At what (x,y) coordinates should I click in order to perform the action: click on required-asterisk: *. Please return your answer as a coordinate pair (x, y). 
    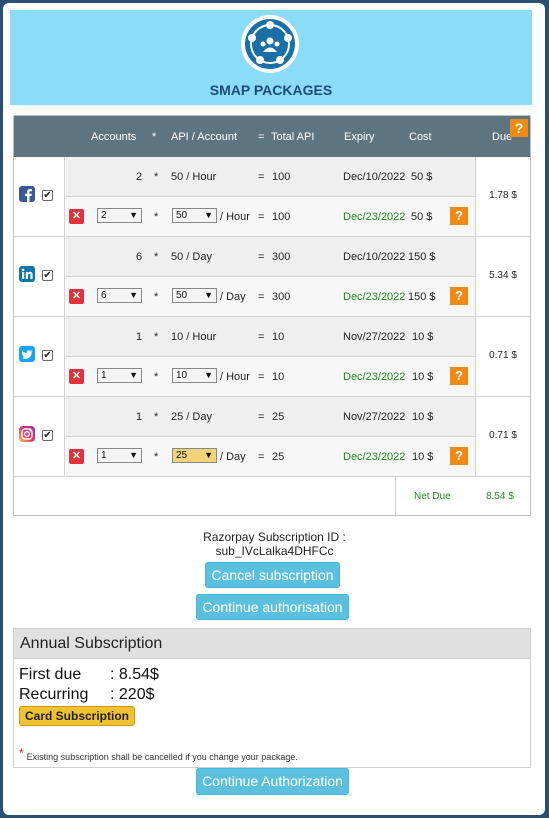
    Looking at the image, I should click on (21, 753).